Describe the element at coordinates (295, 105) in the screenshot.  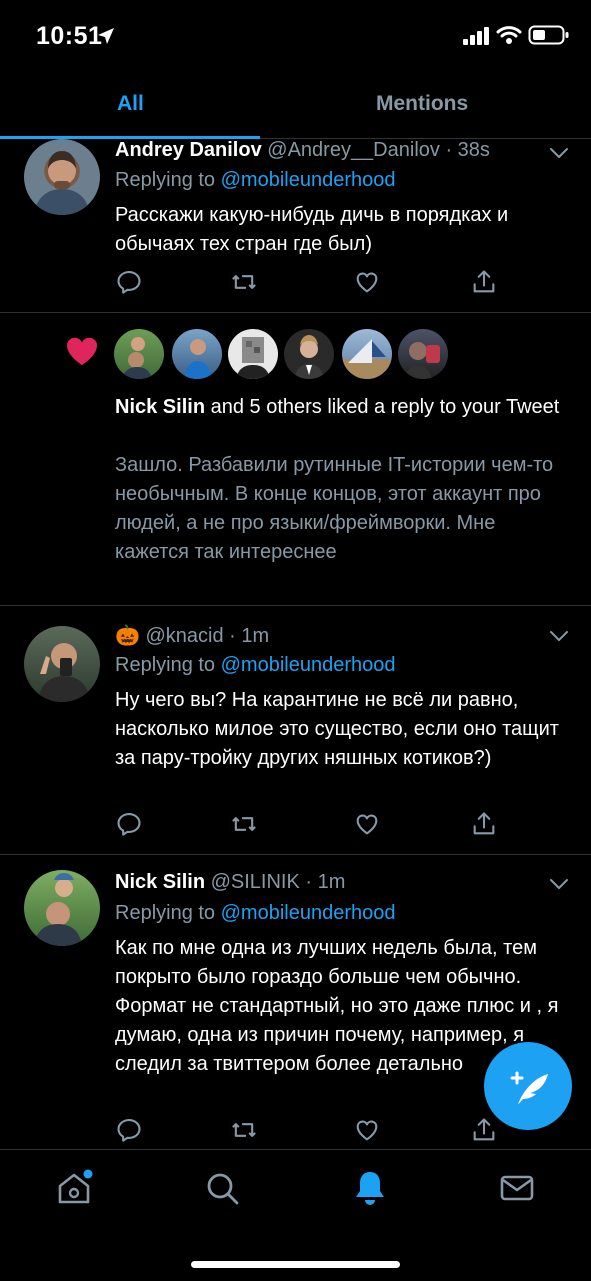
I see `notification-tabs: All Mentions` at that location.